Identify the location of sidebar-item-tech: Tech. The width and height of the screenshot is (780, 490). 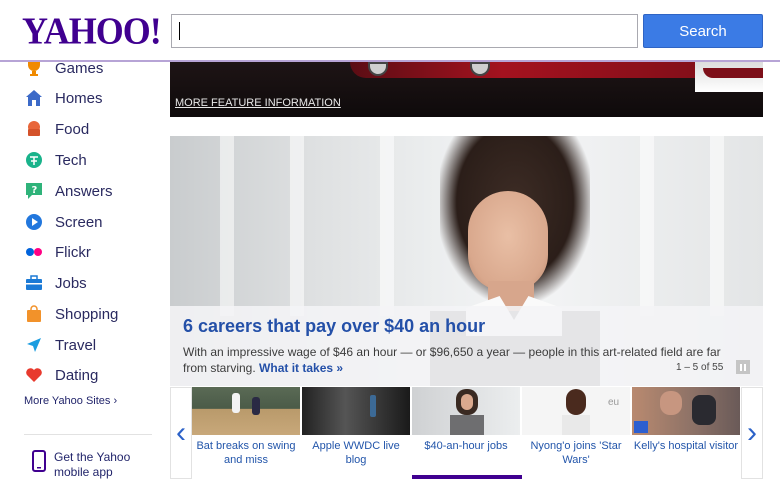
(55, 160).